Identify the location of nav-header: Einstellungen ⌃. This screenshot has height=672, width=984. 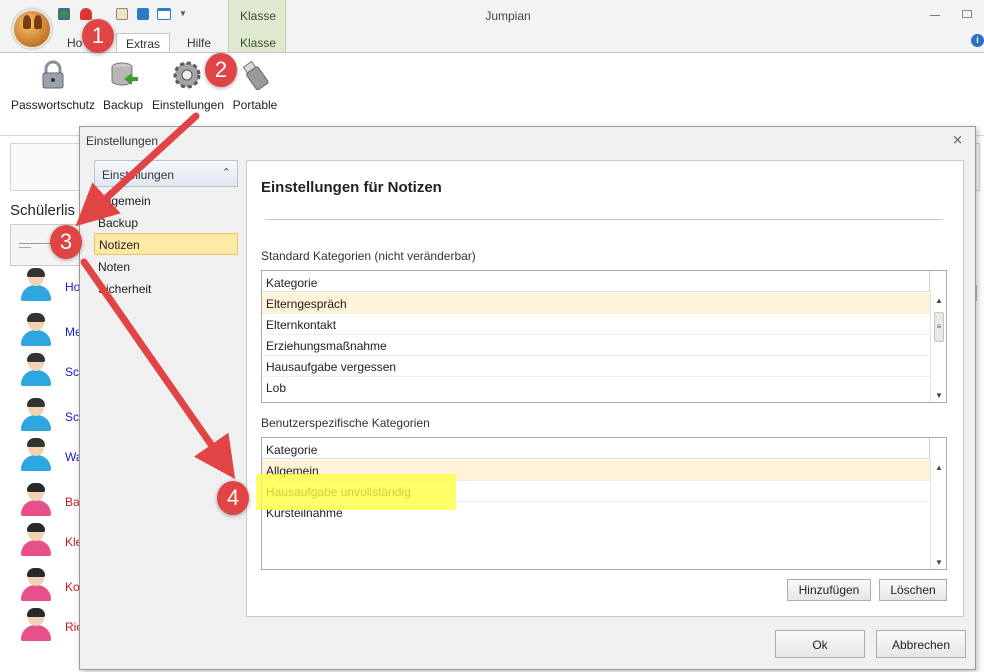
(166, 173).